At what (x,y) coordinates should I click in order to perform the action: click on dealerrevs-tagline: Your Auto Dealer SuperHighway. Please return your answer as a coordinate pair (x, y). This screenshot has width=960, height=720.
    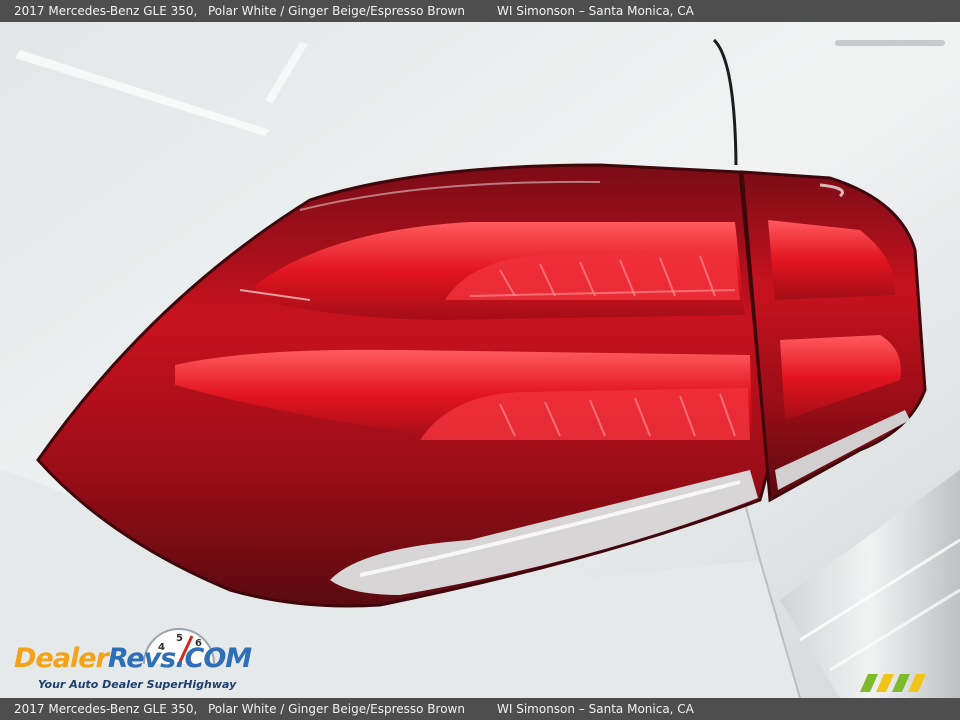
    Looking at the image, I should click on (137, 684).